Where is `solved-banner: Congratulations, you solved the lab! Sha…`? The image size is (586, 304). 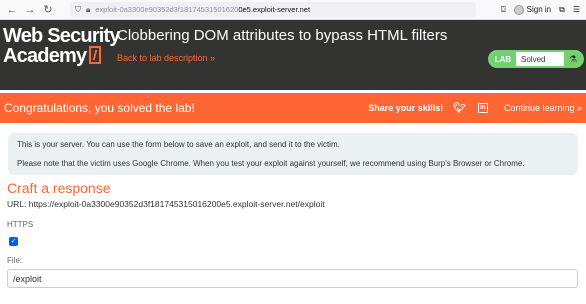 solved-banner: Congratulations, you solved the lab! Sha… is located at coordinates (293, 108).